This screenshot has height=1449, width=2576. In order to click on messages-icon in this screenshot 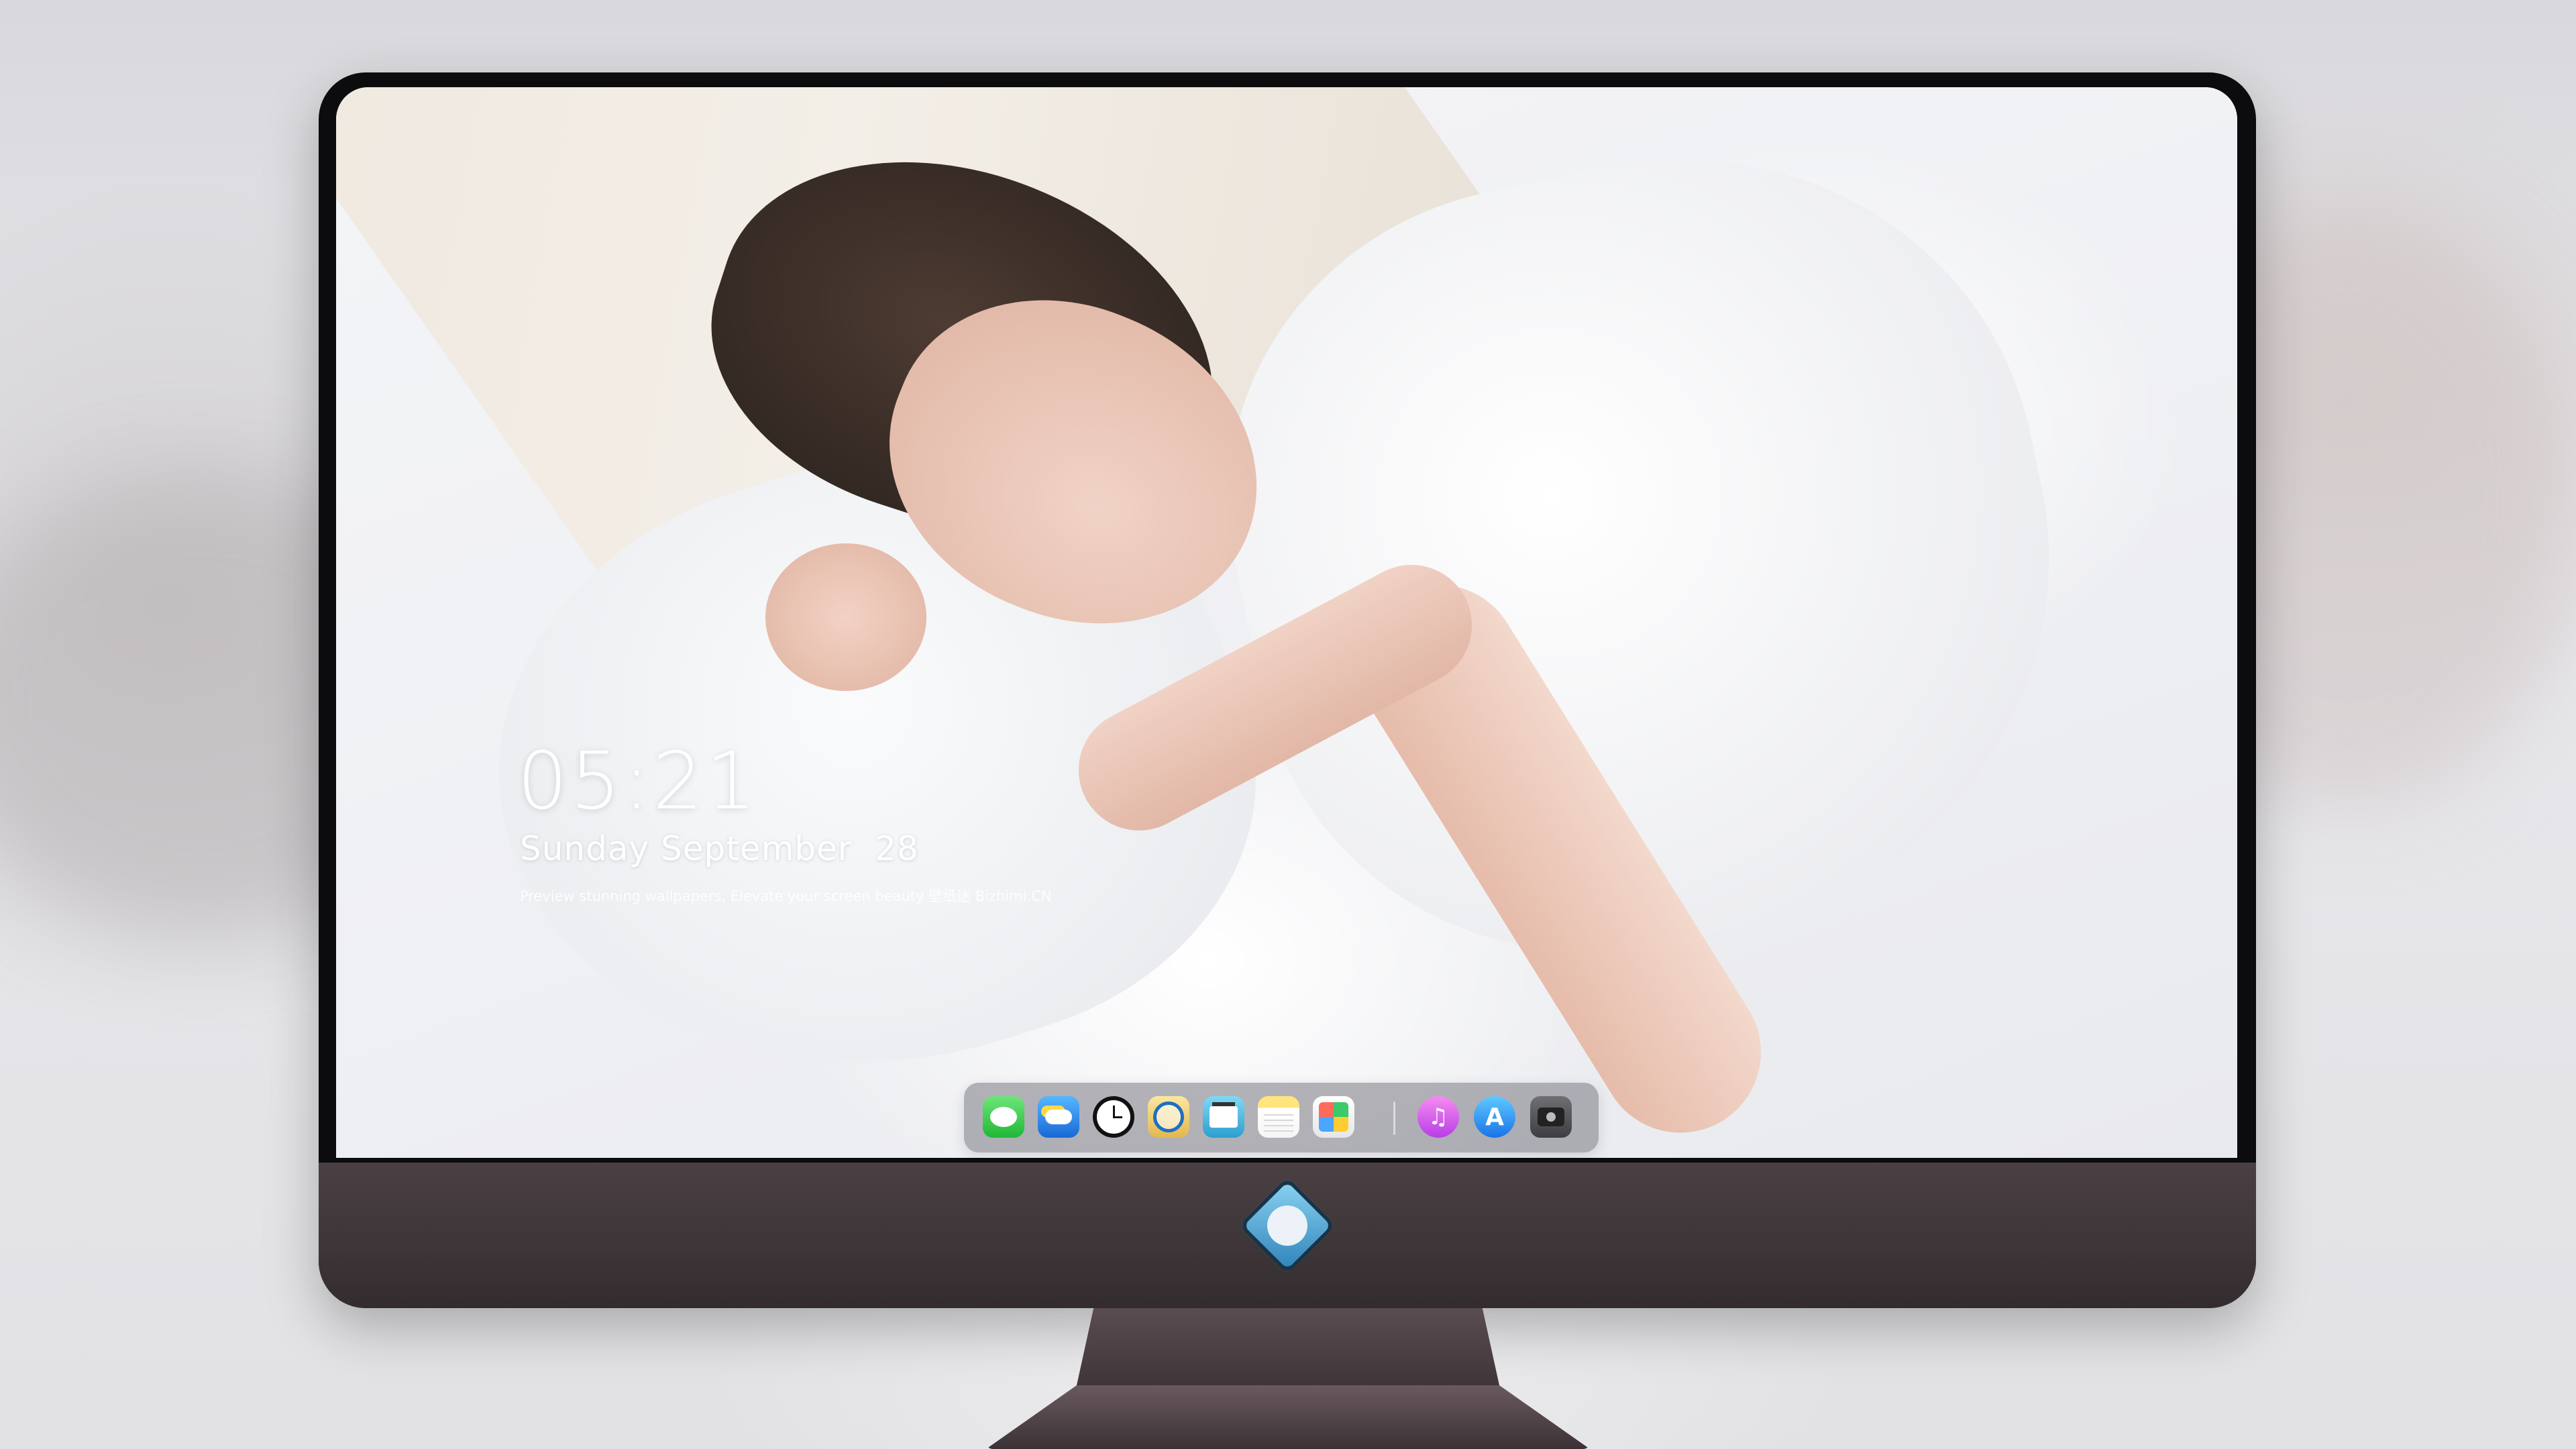, I will do `click(1003, 1117)`.